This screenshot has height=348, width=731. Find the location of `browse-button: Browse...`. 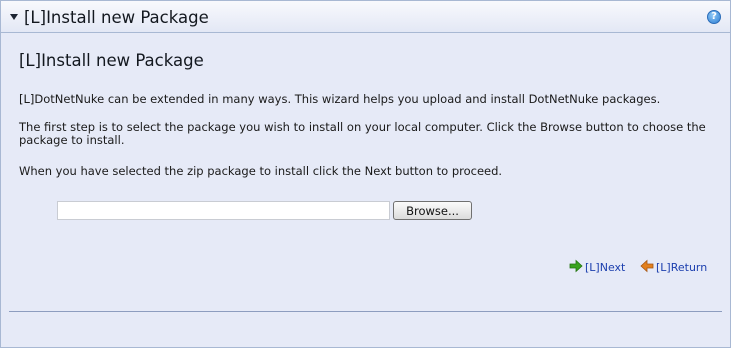

browse-button: Browse... is located at coordinates (432, 210).